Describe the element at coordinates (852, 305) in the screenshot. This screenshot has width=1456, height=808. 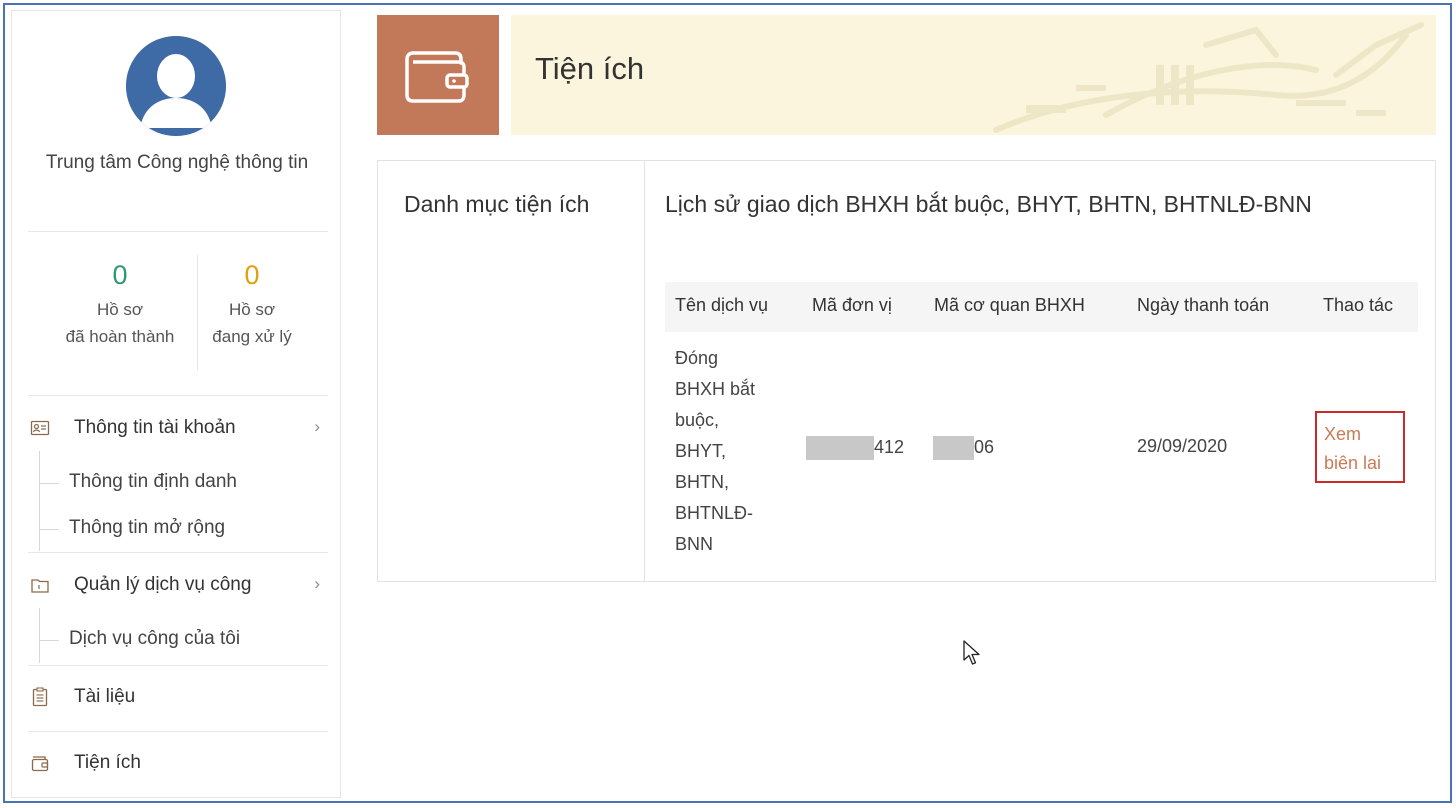
I see `column-header-unit-code: Mã đơn vị` at that location.